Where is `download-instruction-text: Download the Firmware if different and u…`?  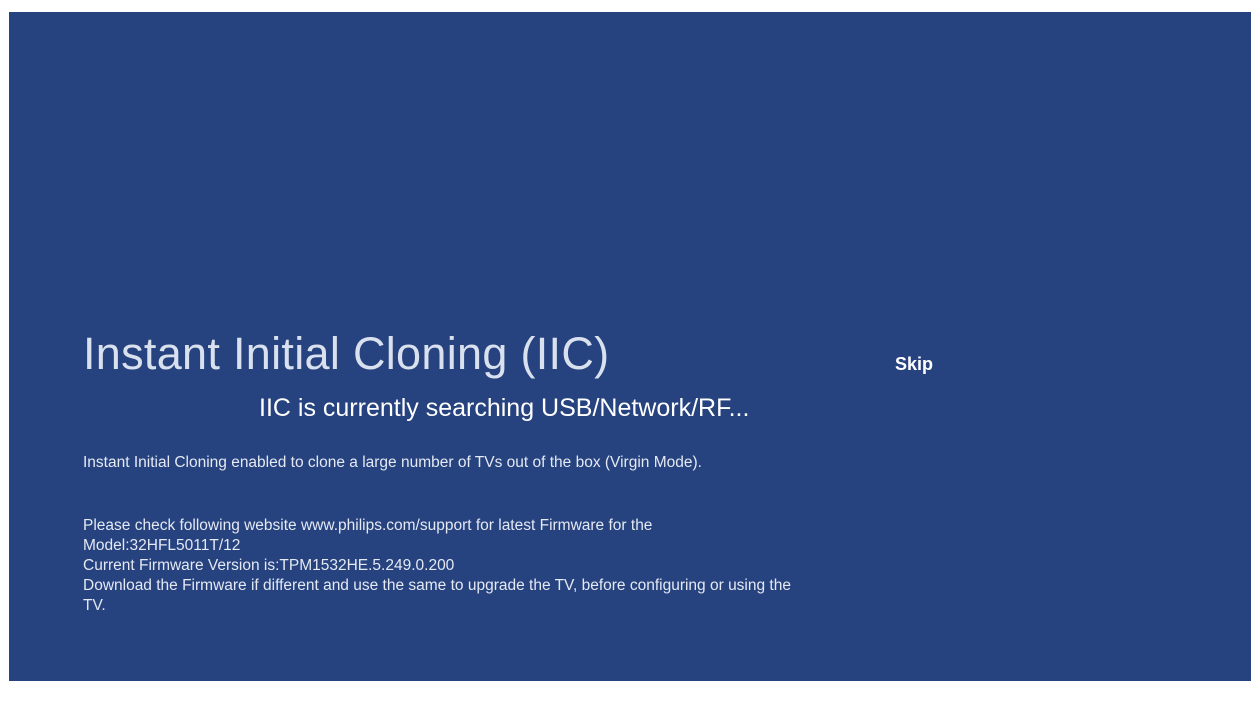 download-instruction-text: Download the Firmware if different and u… is located at coordinates (437, 595).